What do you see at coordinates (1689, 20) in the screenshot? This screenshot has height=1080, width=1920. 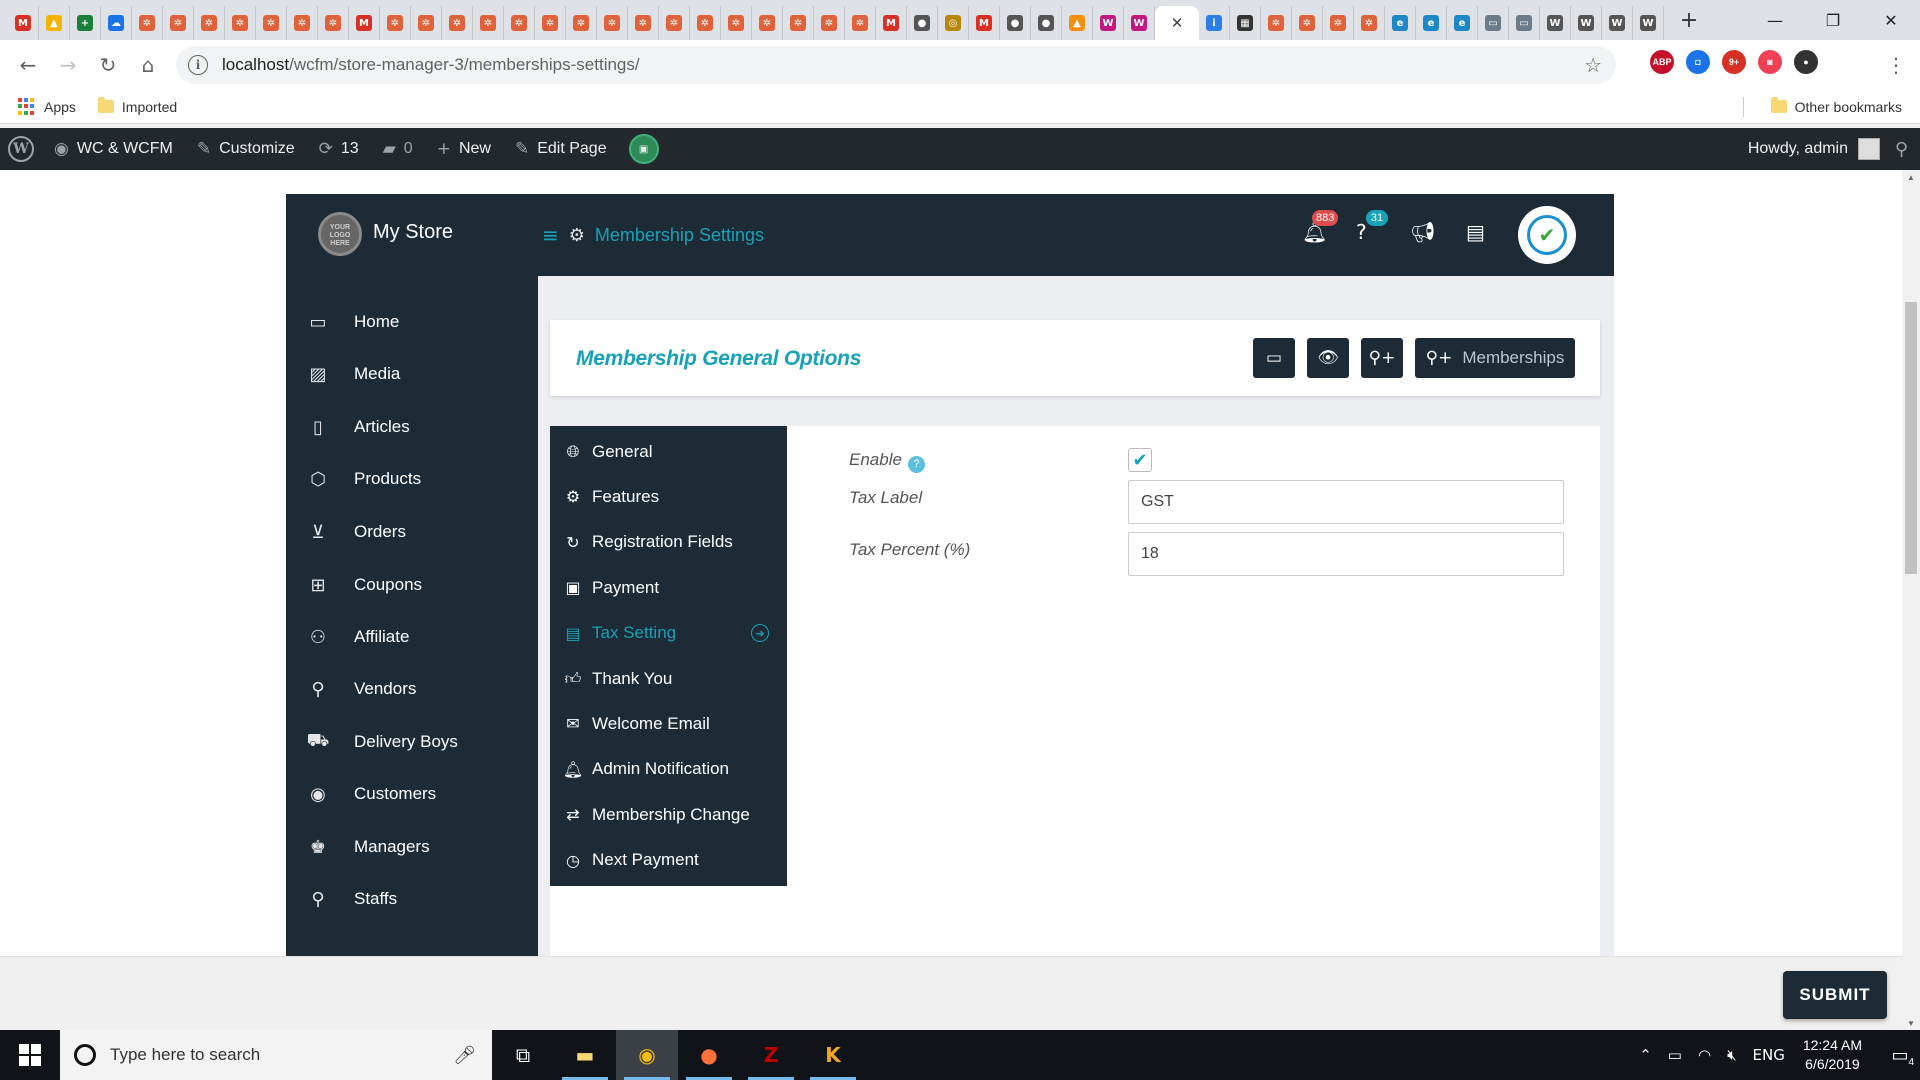 I see `new-tab-button: +` at bounding box center [1689, 20].